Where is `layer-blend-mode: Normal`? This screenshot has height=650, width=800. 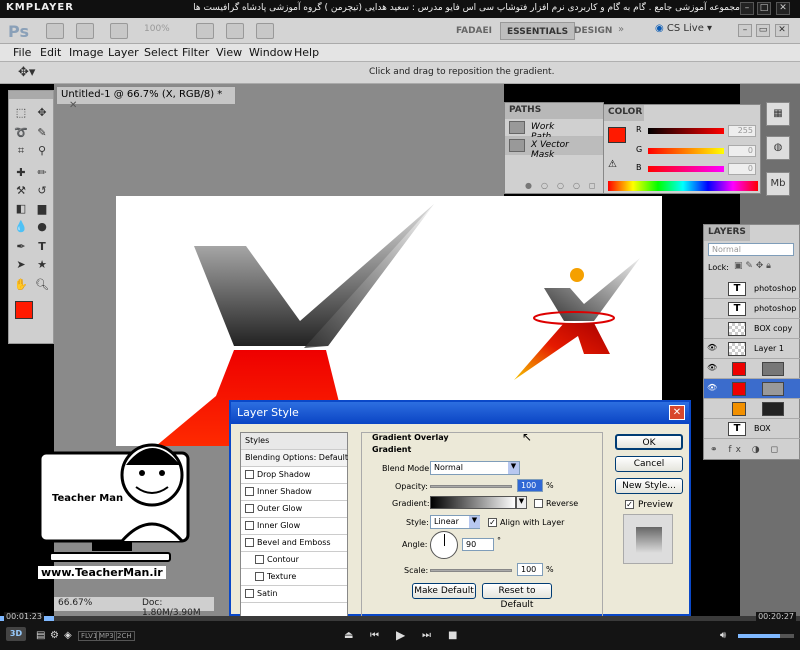
layer-blend-mode: Normal is located at coordinates (751, 249).